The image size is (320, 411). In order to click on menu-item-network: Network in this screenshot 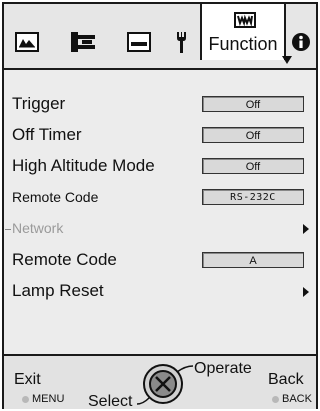, I will do `click(160, 229)`.